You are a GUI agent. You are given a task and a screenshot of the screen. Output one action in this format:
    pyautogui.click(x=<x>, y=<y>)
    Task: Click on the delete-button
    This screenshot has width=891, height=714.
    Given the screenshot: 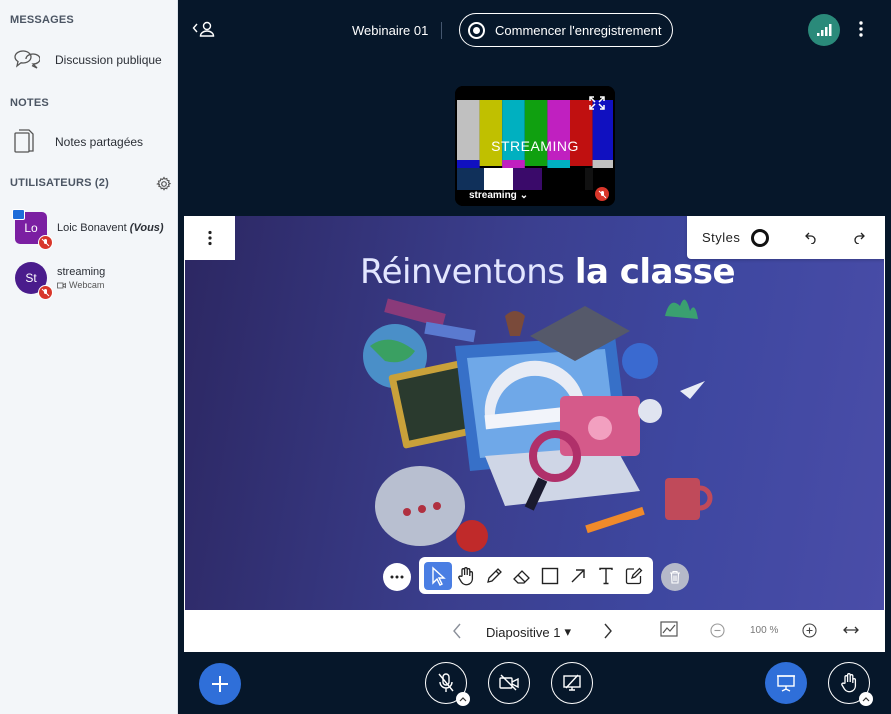 What is the action you would take?
    pyautogui.click(x=675, y=577)
    